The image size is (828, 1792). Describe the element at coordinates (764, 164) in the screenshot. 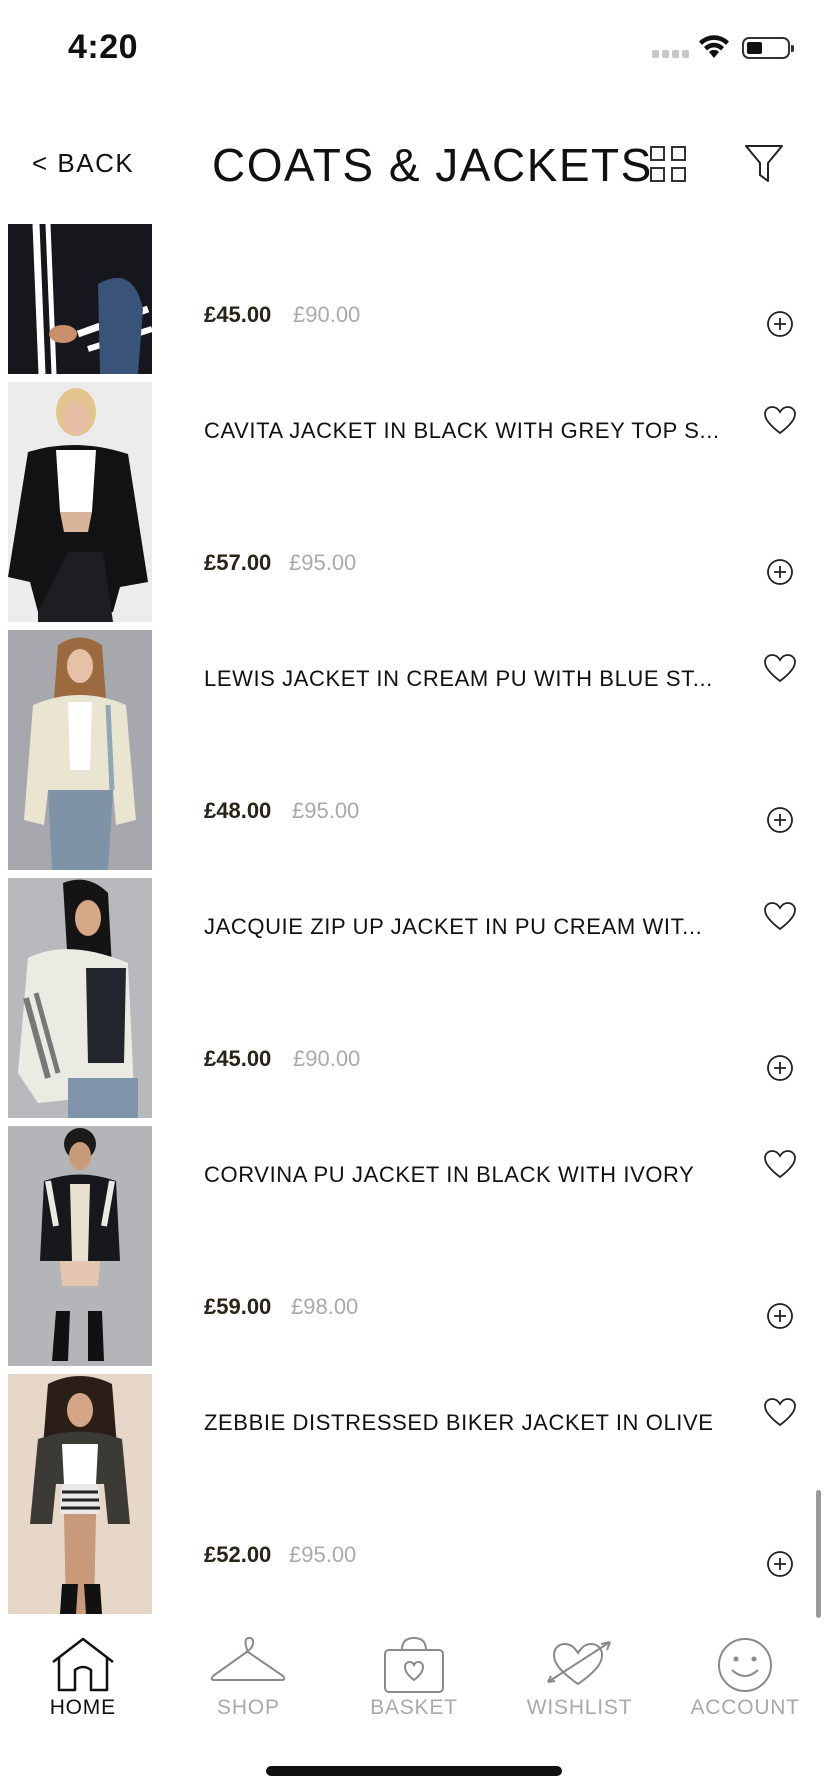

I see `filter-icon` at that location.